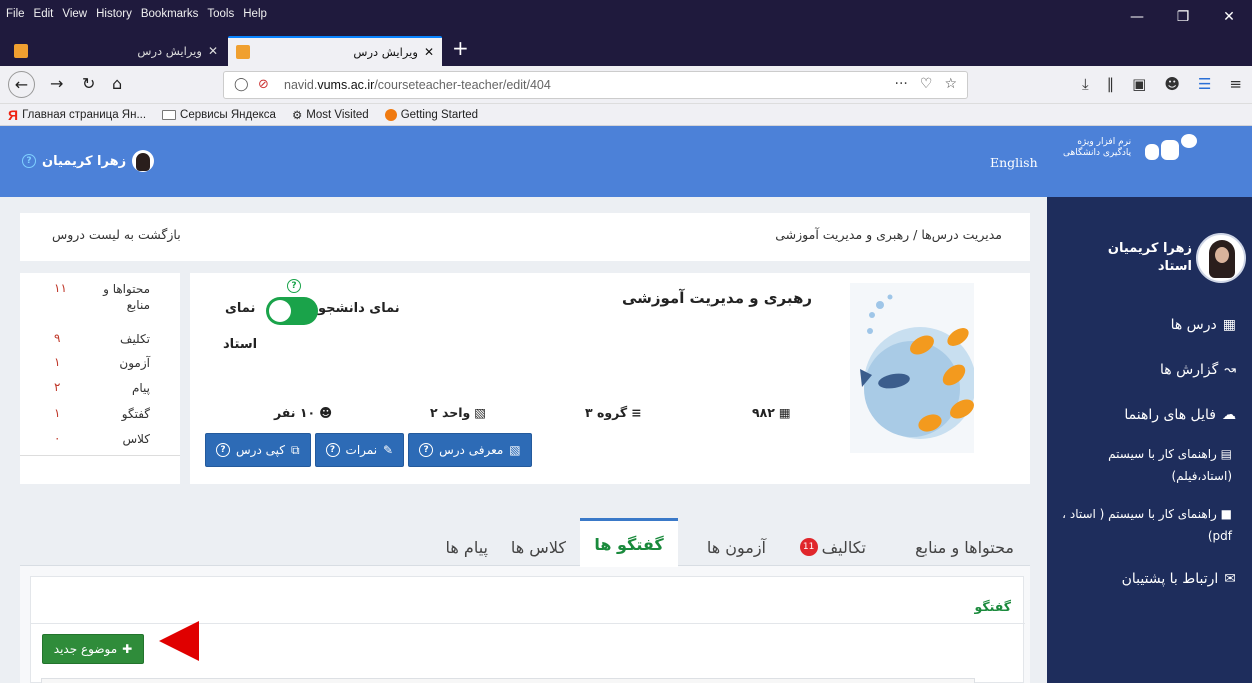 The height and width of the screenshot is (683, 1252). What do you see at coordinates (1111, 84) in the screenshot?
I see `library-icon: ∥` at bounding box center [1111, 84].